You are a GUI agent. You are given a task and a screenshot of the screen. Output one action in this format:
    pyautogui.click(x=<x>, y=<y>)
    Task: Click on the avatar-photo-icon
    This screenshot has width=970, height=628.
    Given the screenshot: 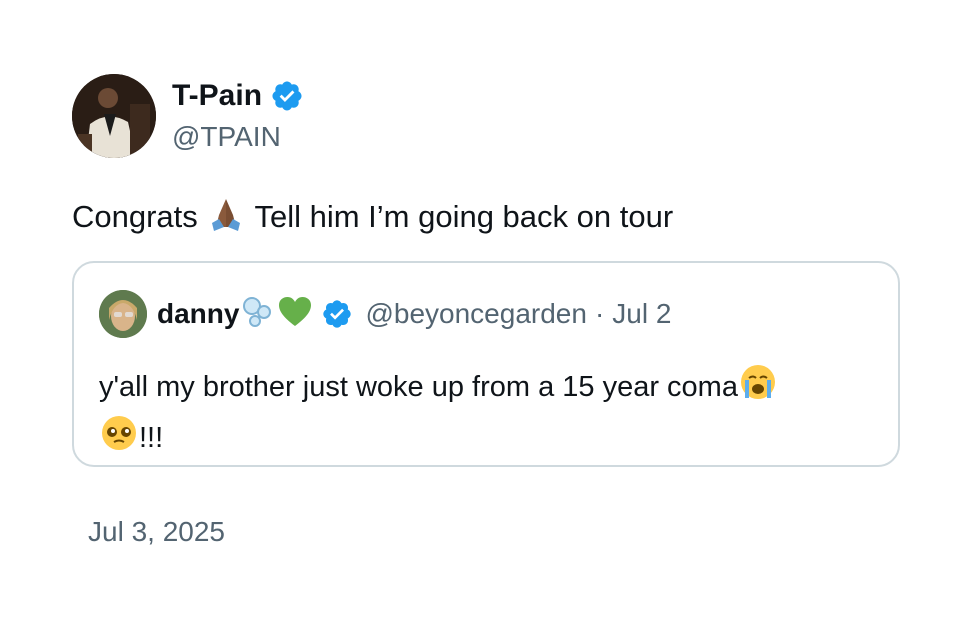 What is the action you would take?
    pyautogui.click(x=114, y=116)
    